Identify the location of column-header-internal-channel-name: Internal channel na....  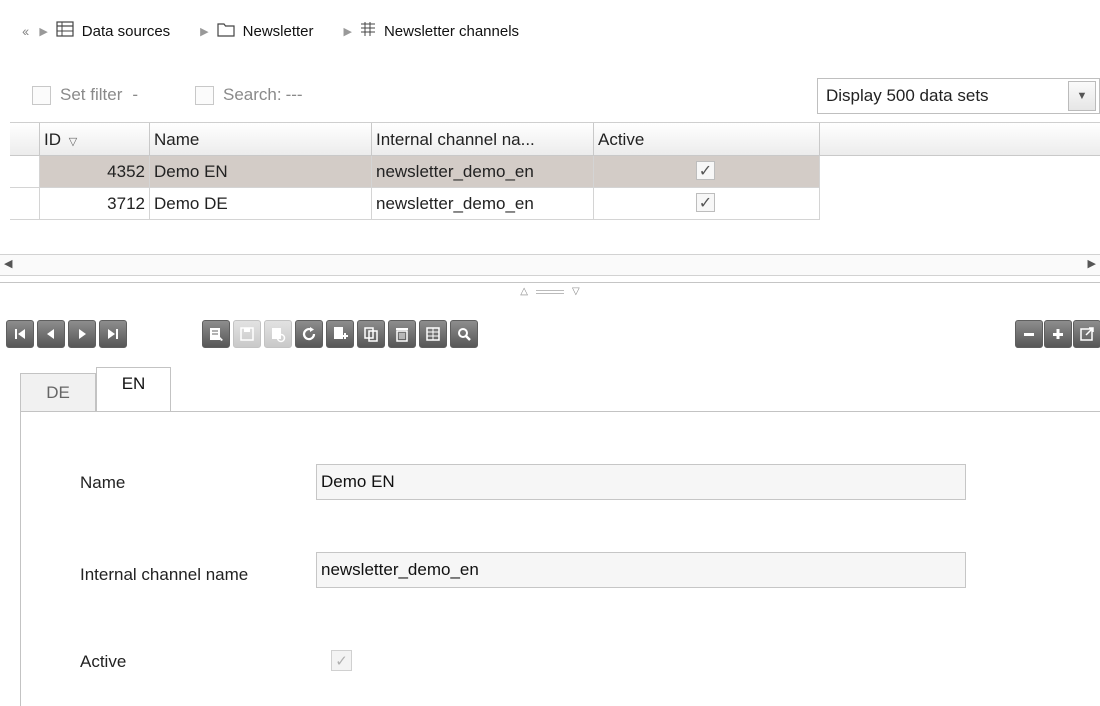
(483, 139).